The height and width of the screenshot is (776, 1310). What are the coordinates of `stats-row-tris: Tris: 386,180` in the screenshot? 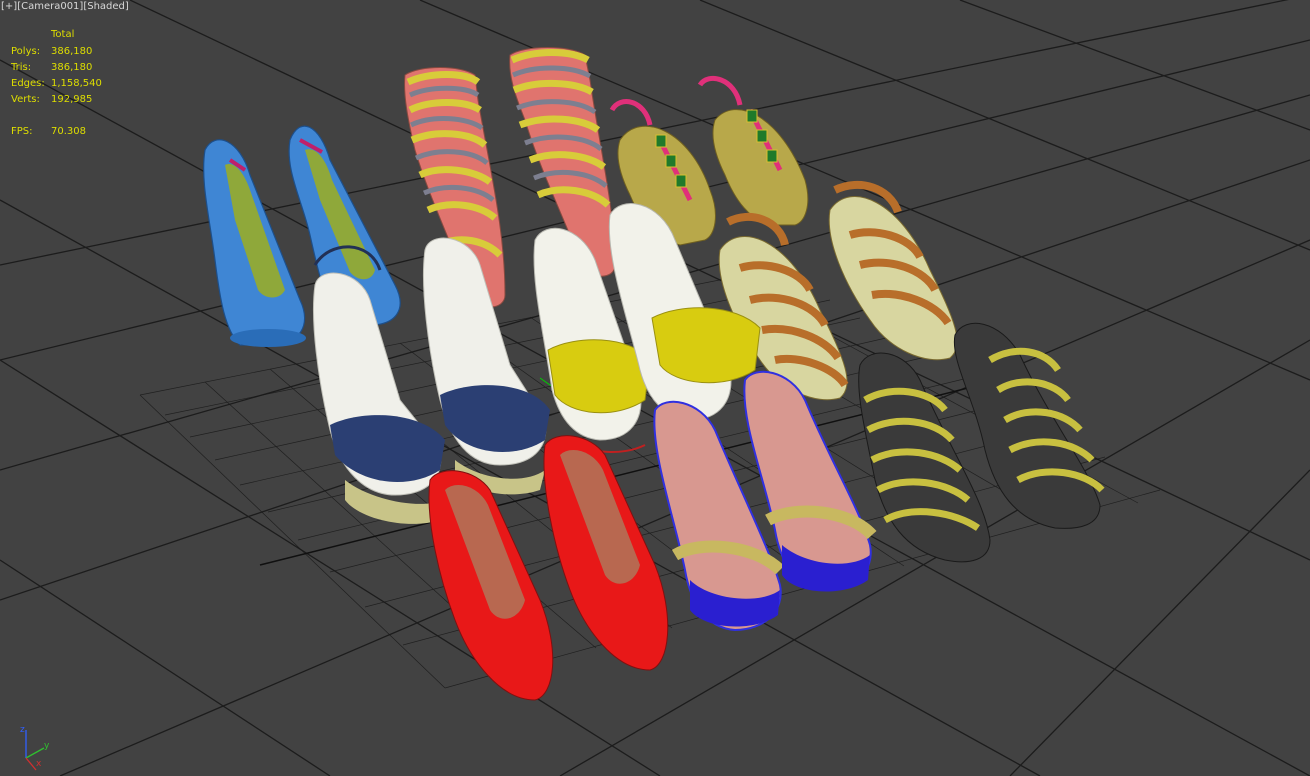 It's located at (51, 68).